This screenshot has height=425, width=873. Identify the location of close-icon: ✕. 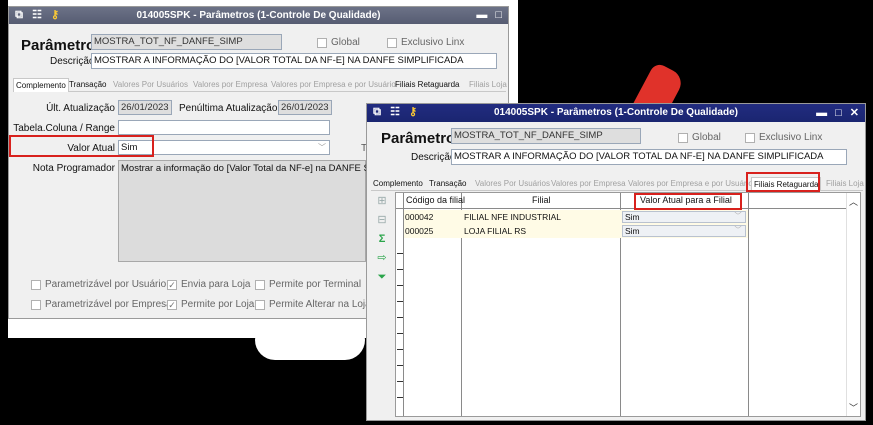
(854, 113).